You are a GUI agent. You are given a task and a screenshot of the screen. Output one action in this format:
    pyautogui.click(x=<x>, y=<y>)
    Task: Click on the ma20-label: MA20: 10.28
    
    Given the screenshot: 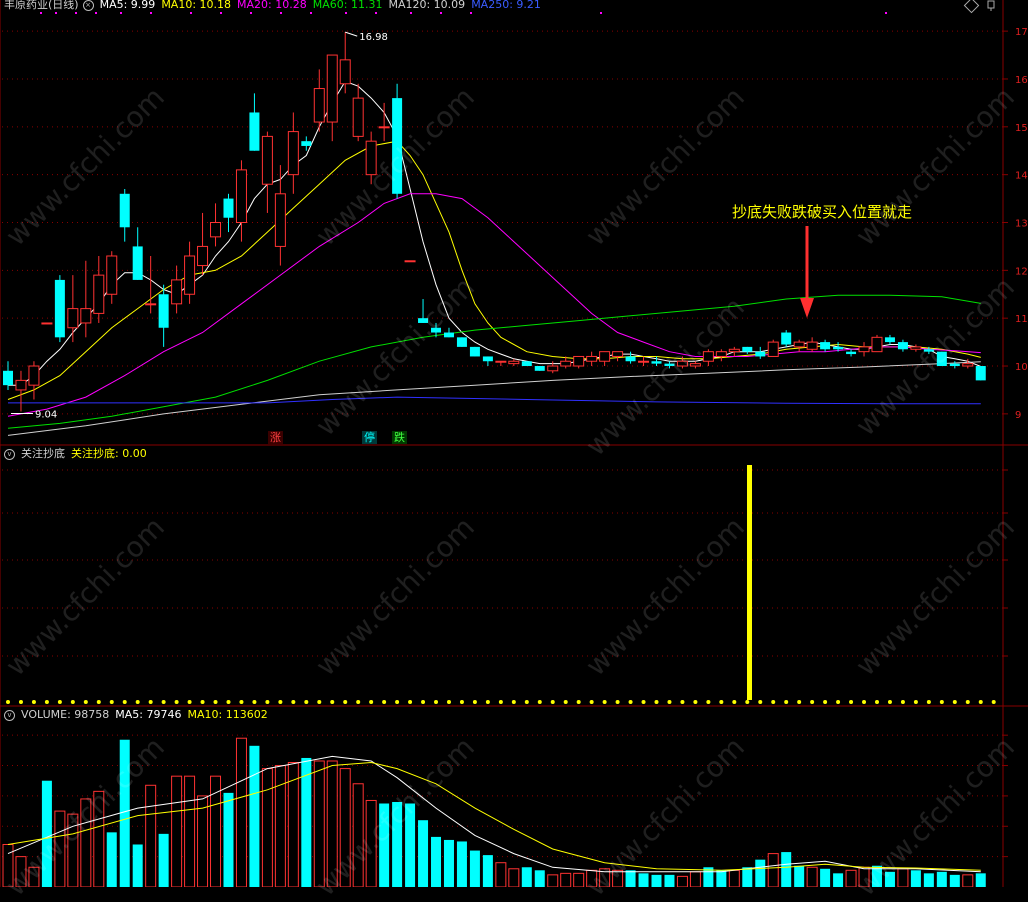 What is the action you would take?
    pyautogui.click(x=272, y=5)
    